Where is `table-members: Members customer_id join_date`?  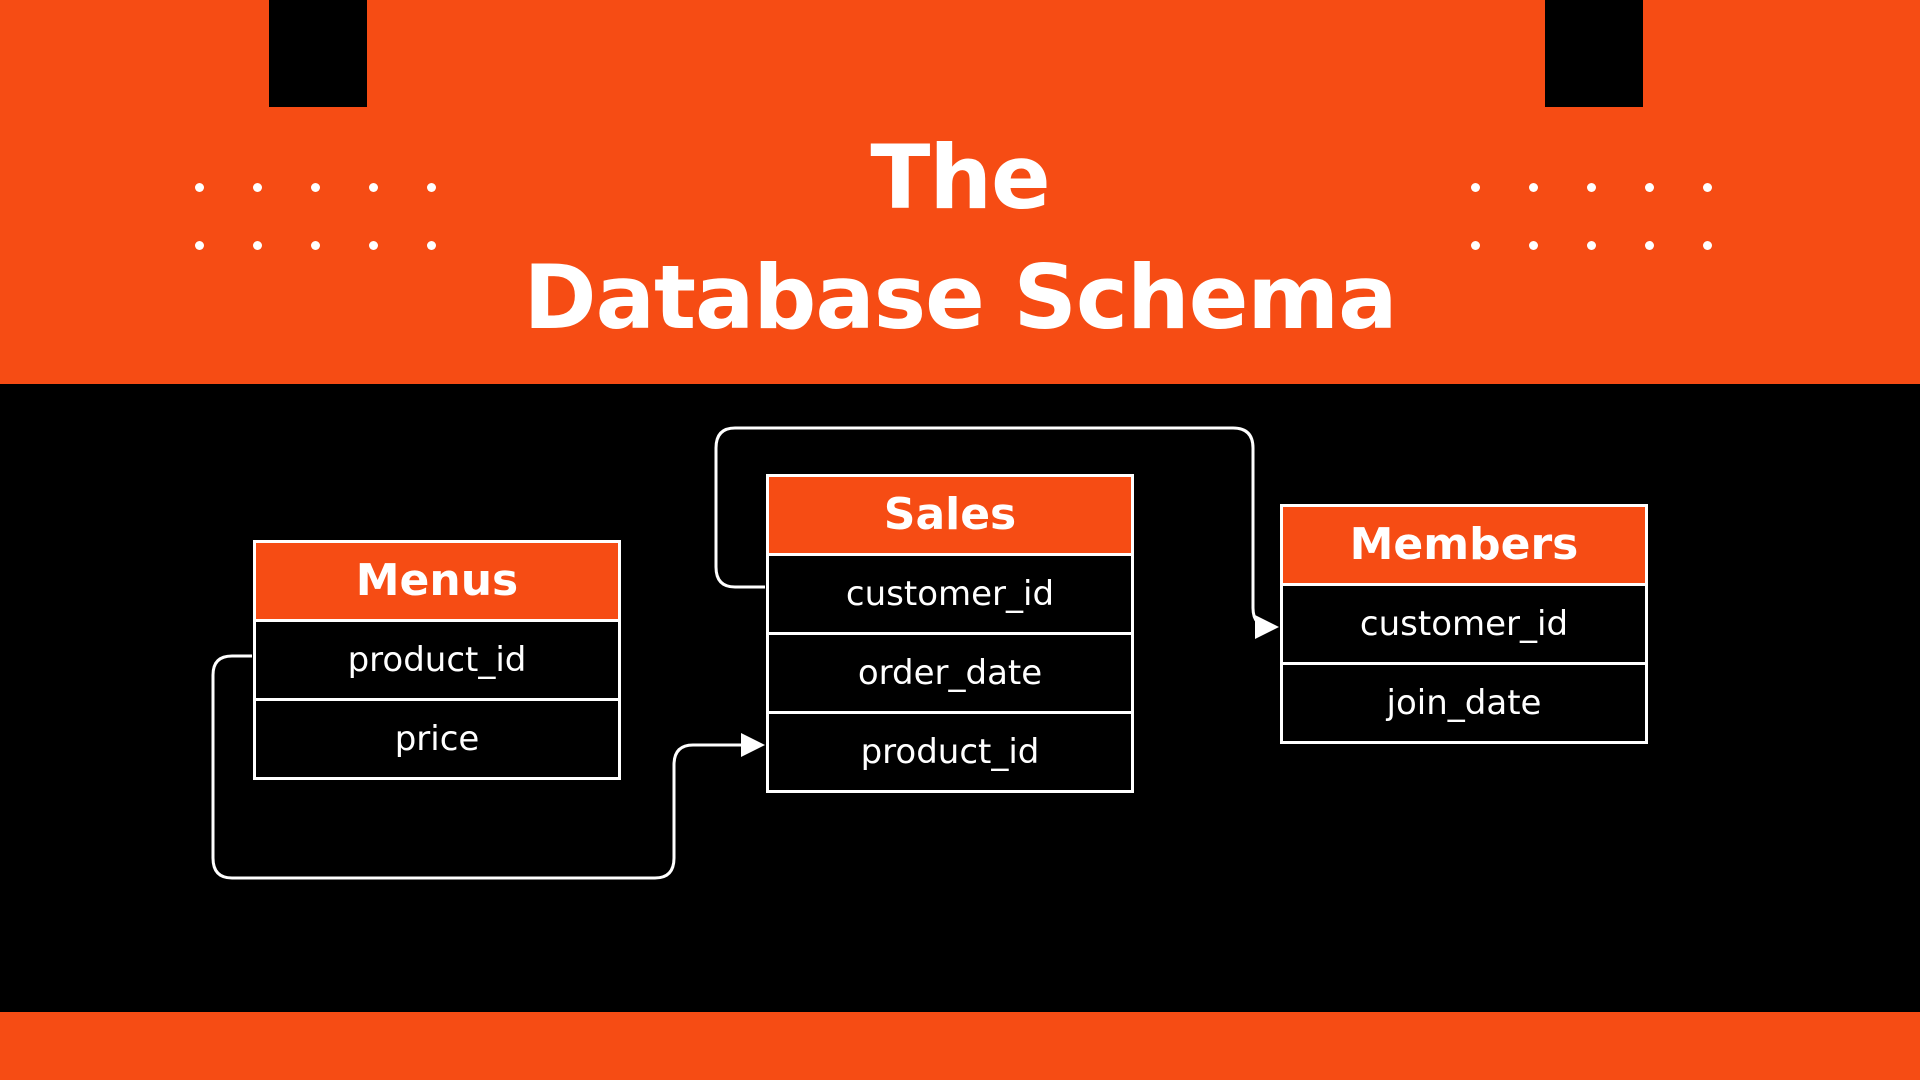
table-members: Members customer_id join_date is located at coordinates (1464, 624).